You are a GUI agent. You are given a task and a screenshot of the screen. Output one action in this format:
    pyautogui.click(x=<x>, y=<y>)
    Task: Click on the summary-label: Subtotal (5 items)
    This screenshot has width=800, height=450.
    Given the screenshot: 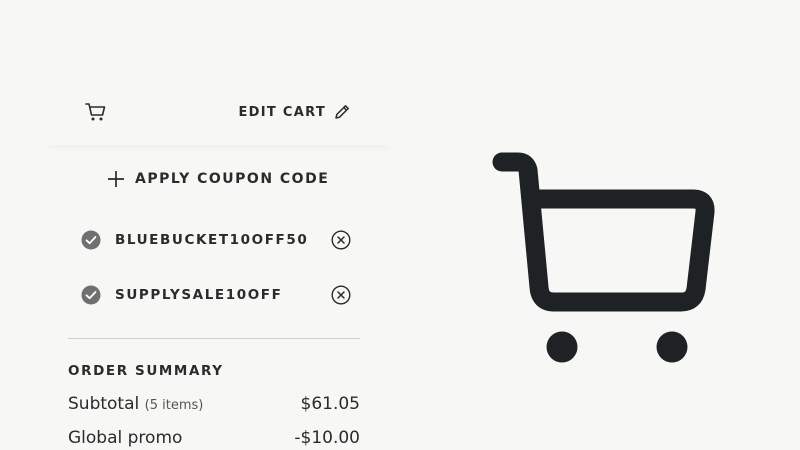 What is the action you would take?
    pyautogui.click(x=135, y=404)
    